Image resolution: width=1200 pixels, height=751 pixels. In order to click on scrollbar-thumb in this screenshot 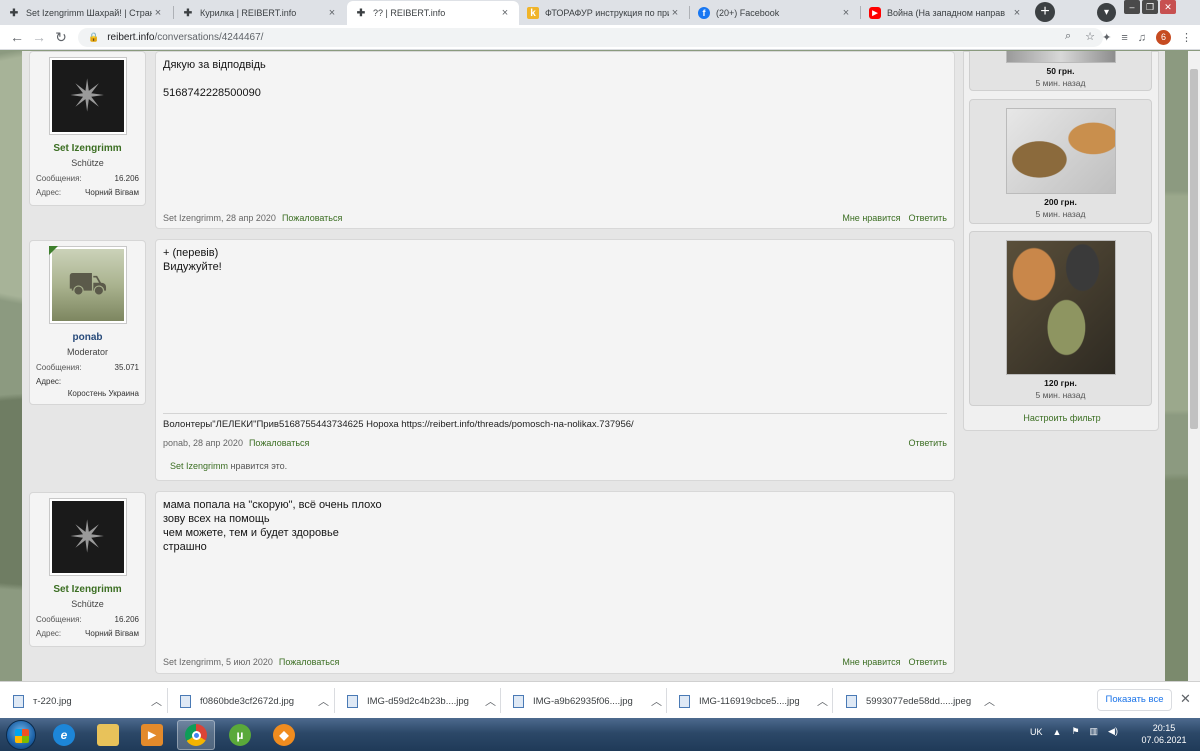, I will do `click(1194, 249)`.